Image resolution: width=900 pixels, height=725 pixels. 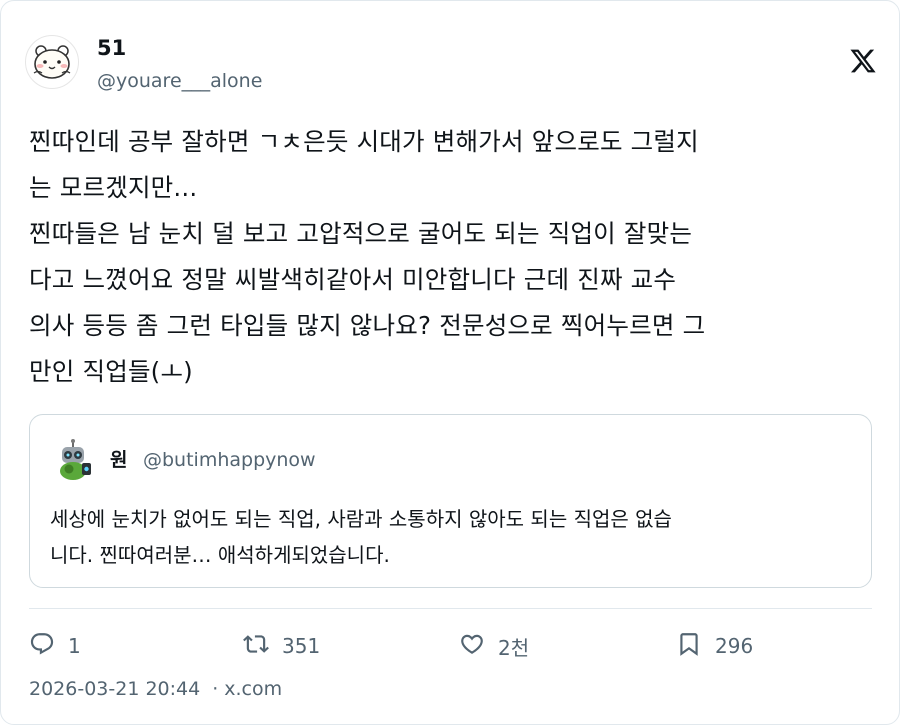 I want to click on quoted-display-name: 원, so click(x=118, y=460).